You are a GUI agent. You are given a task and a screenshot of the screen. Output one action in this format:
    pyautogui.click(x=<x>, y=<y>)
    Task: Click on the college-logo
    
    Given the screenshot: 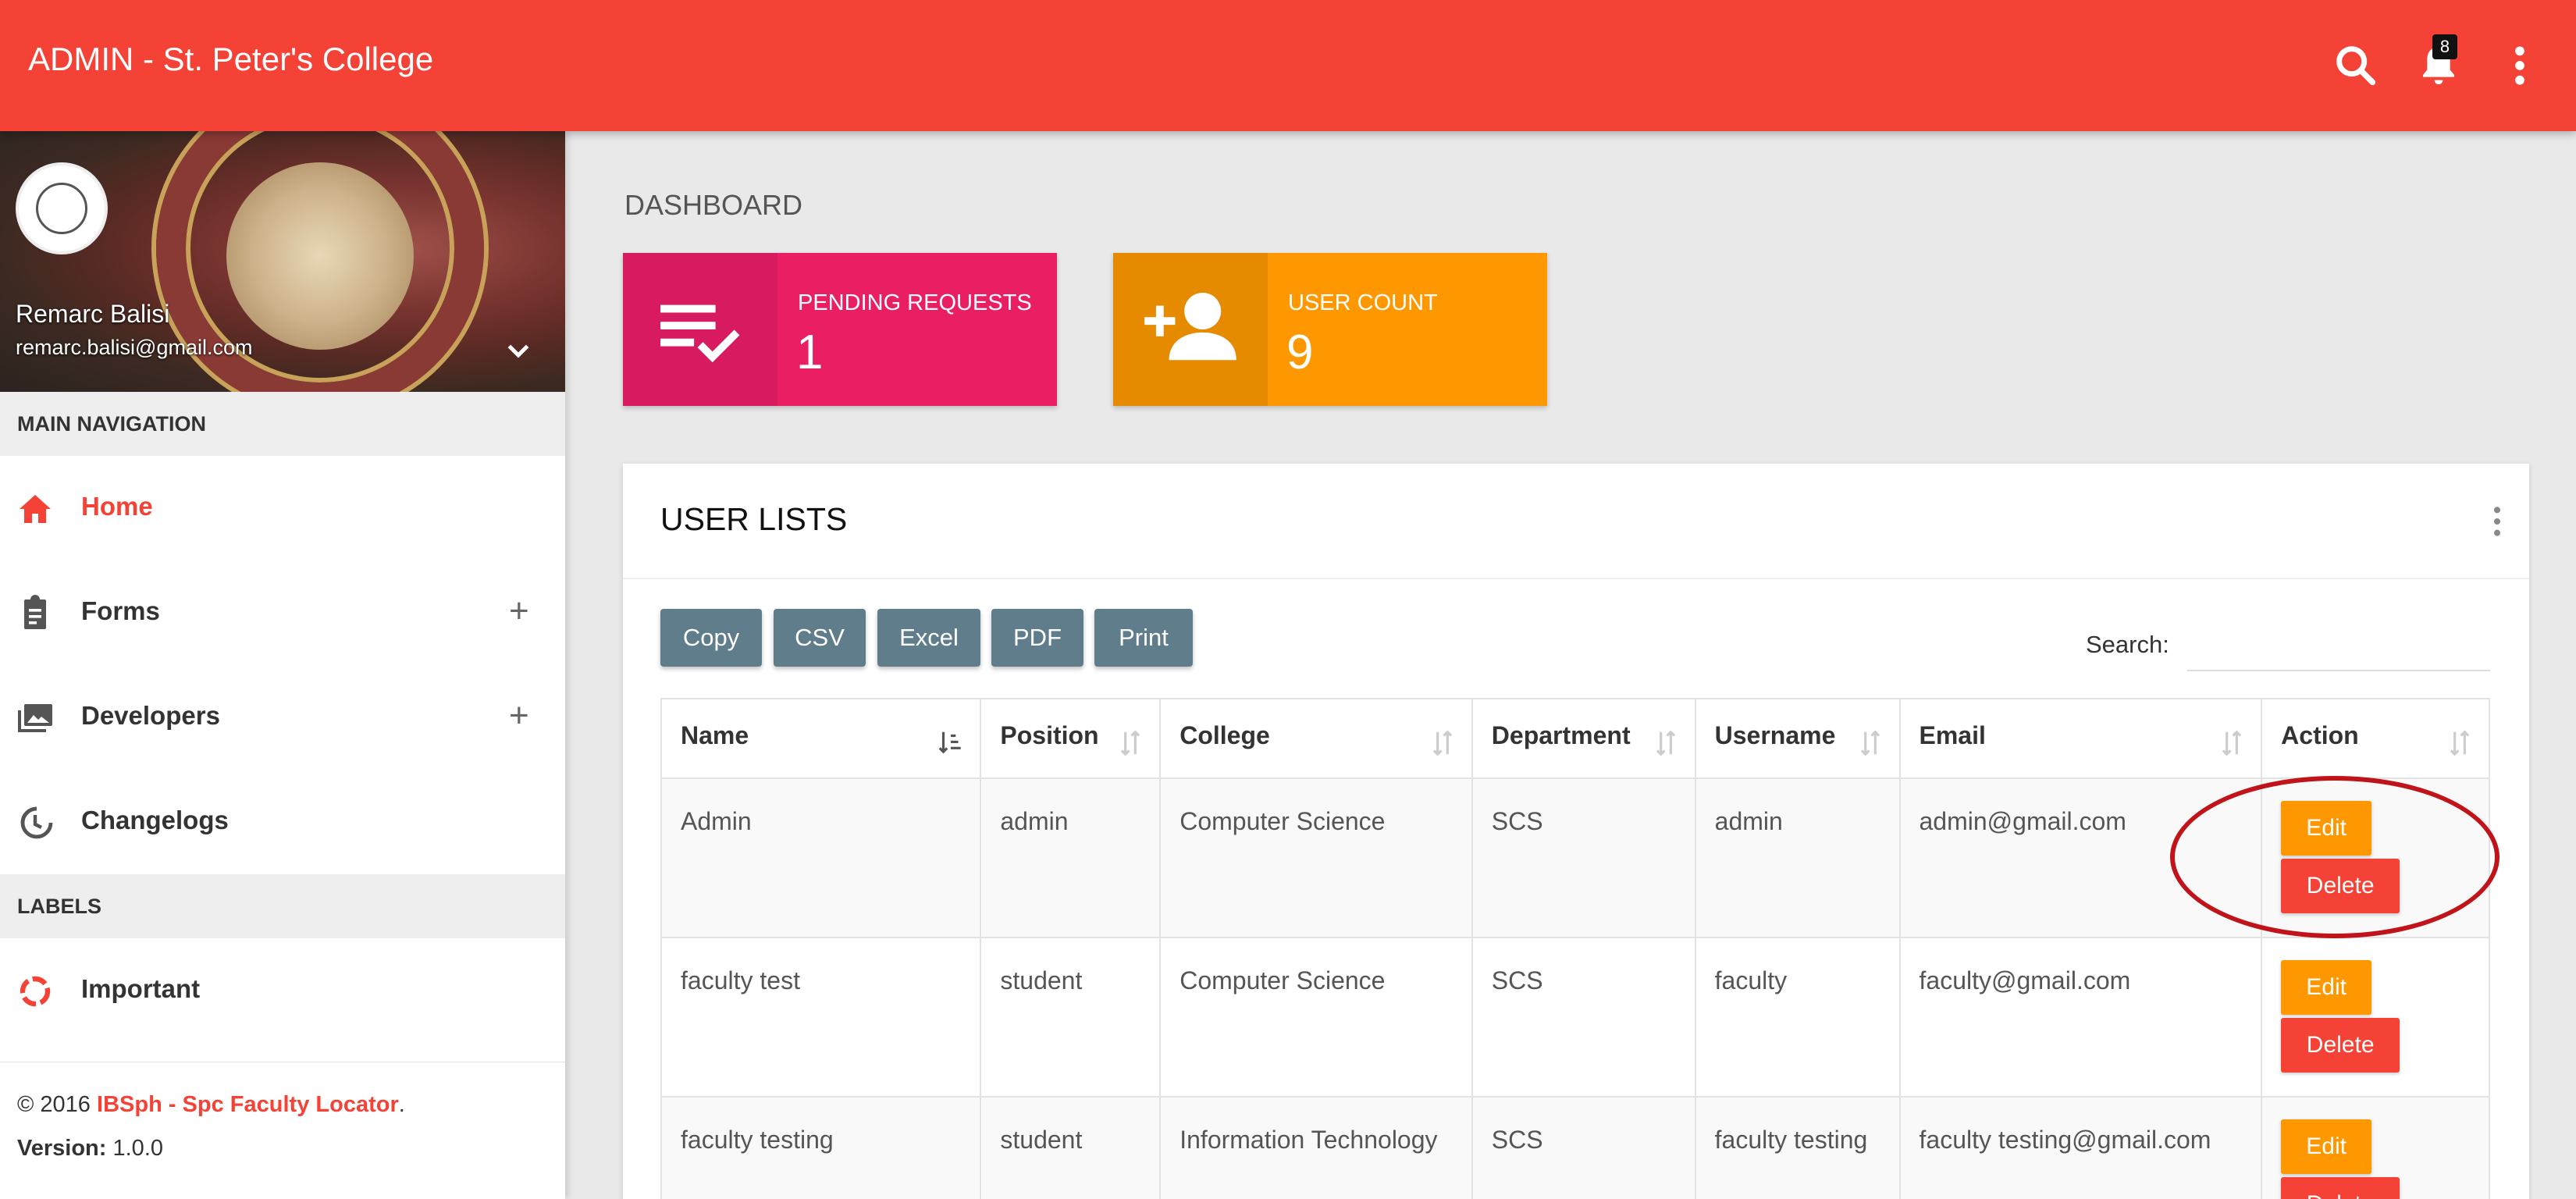 What is the action you would take?
    pyautogui.click(x=62, y=208)
    